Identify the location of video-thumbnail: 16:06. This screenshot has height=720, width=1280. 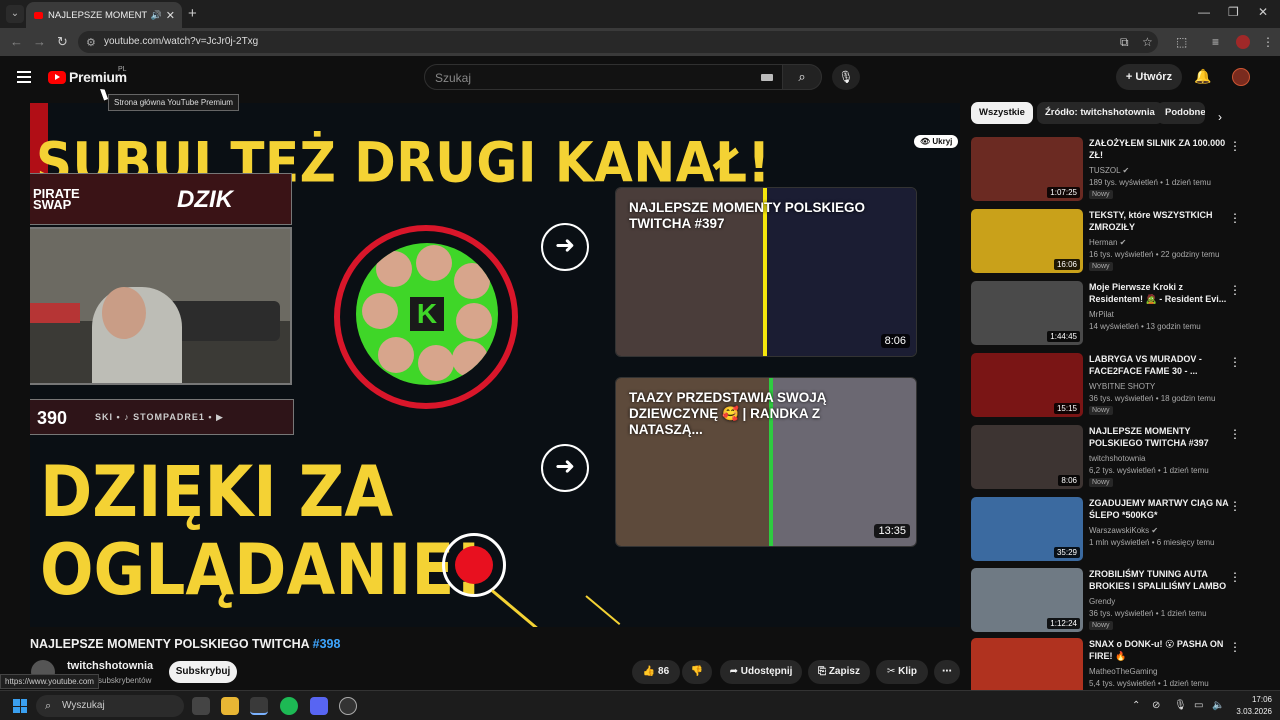
(1027, 241).